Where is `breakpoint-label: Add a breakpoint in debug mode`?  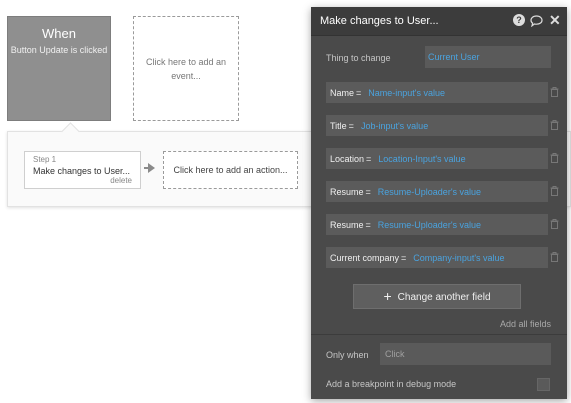 breakpoint-label: Add a breakpoint in debug mode is located at coordinates (391, 384).